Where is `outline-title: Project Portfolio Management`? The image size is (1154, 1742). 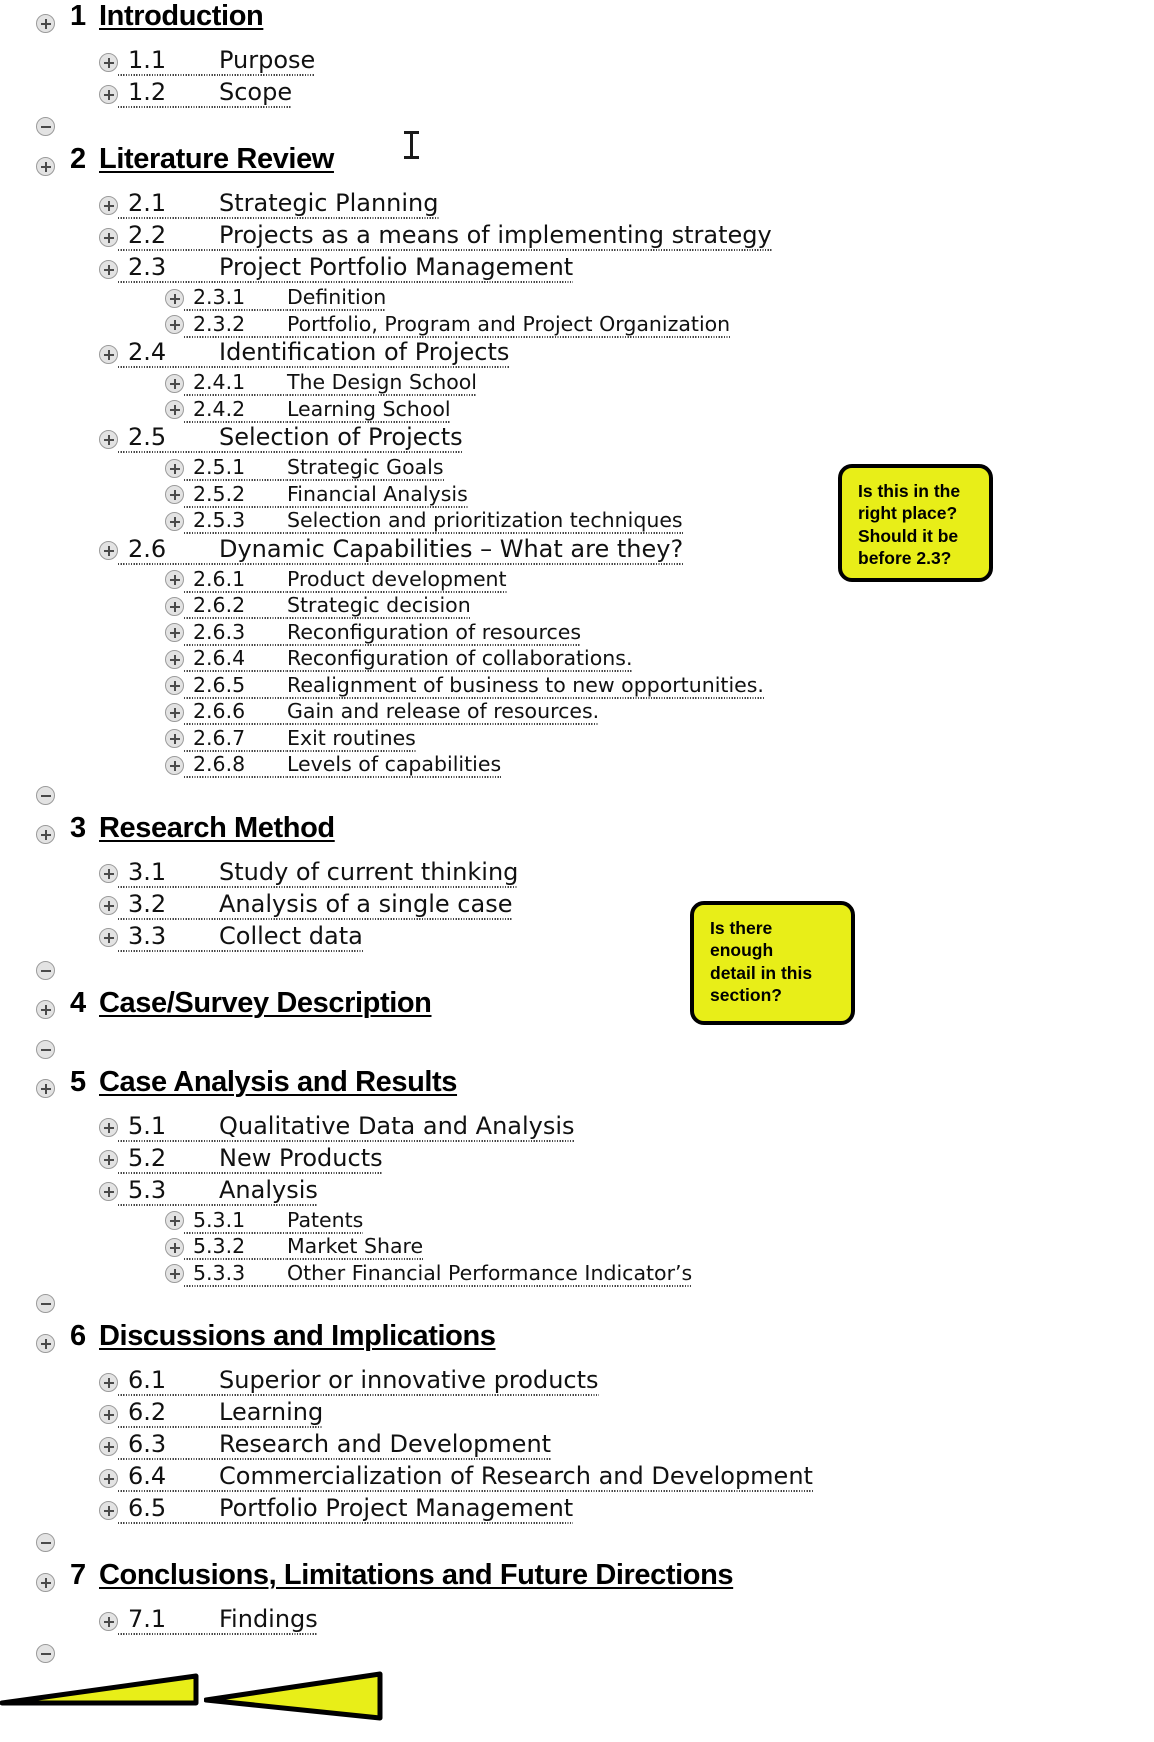
outline-title: Project Portfolio Management is located at coordinates (396, 268).